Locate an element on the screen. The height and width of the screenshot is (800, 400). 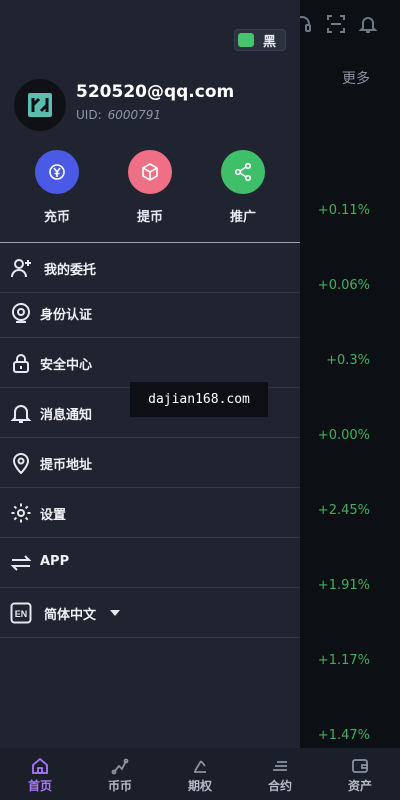
deposit-label: 充币 is located at coordinates (56, 217).